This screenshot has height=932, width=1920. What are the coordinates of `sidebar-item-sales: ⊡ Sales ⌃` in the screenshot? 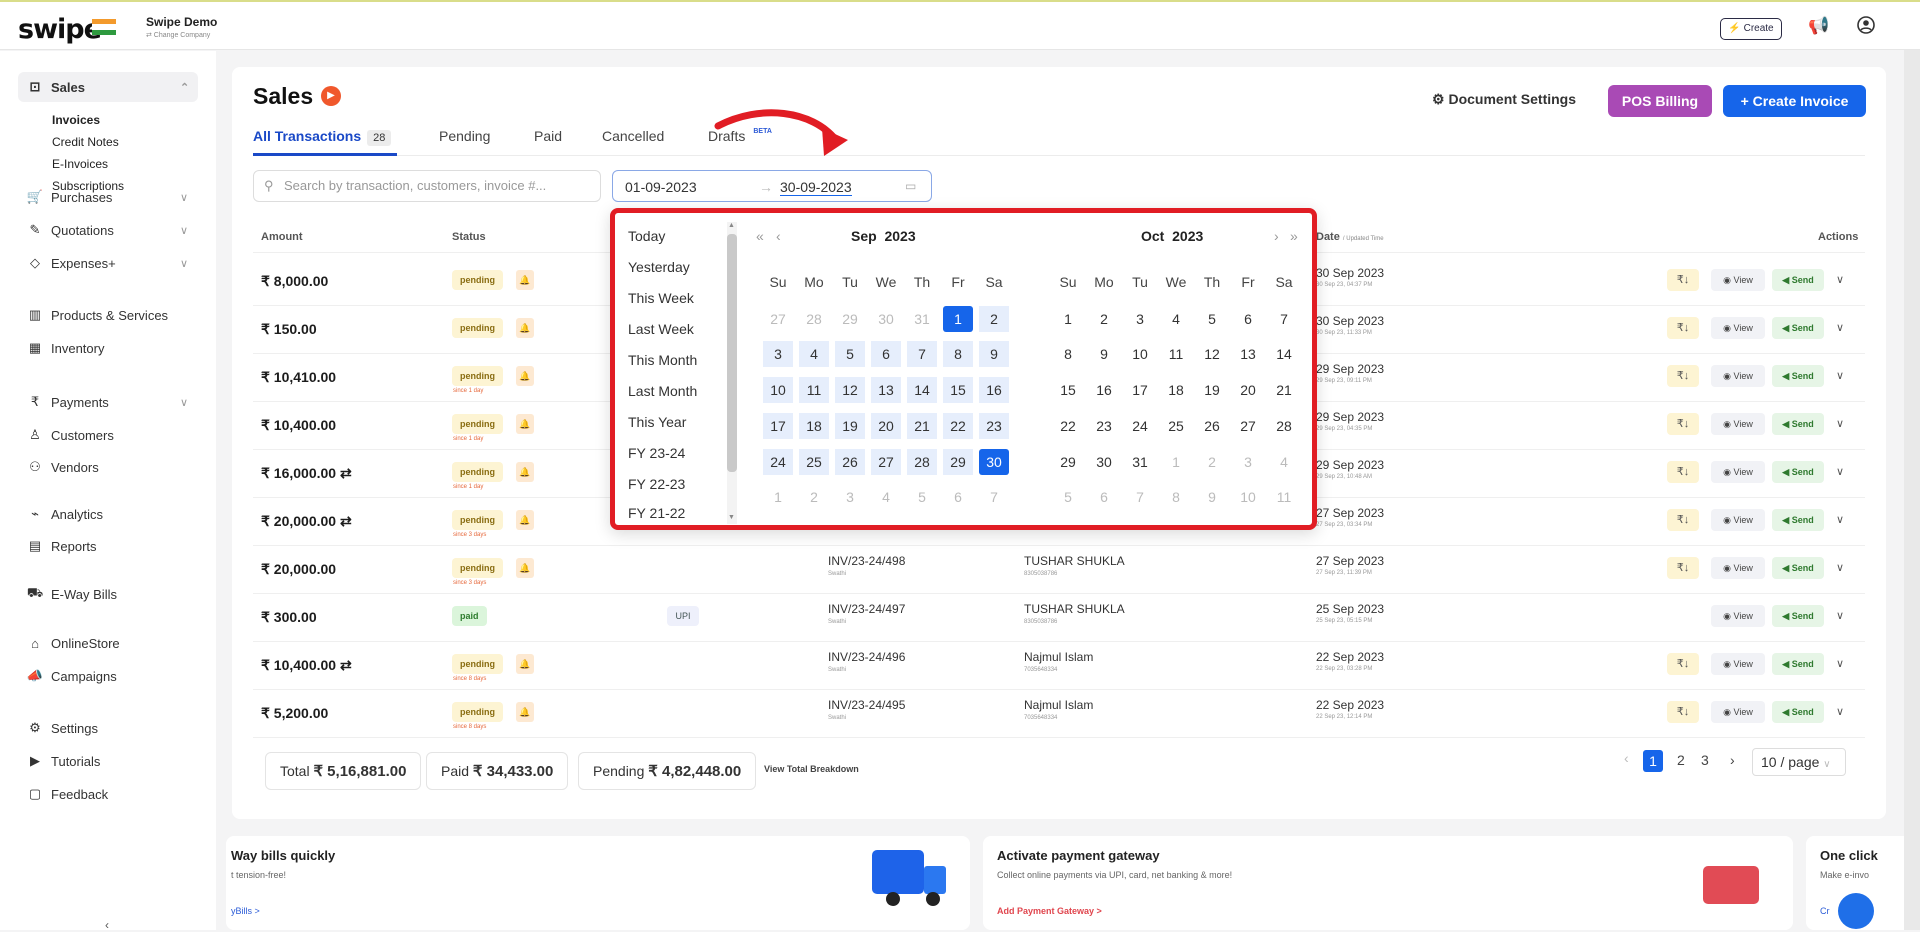 It's located at (107, 87).